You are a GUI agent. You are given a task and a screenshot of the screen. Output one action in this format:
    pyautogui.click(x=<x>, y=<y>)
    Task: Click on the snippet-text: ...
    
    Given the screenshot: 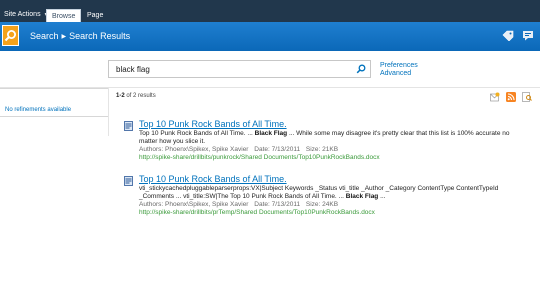 What is the action you would take?
    pyautogui.click(x=382, y=196)
    